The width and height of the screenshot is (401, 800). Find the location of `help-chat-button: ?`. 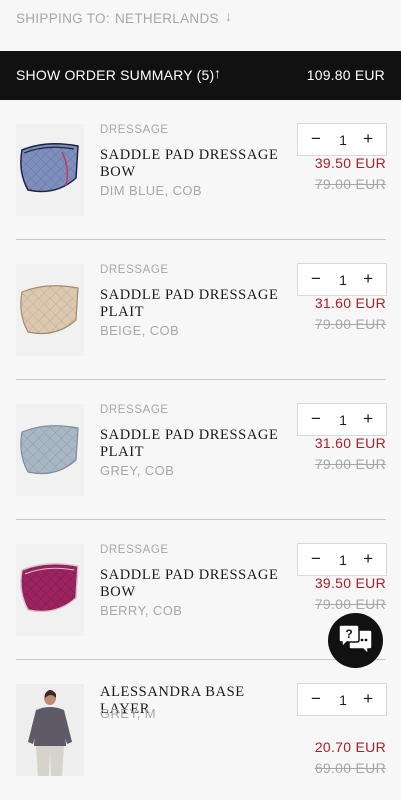

help-chat-button: ? is located at coordinates (355, 640).